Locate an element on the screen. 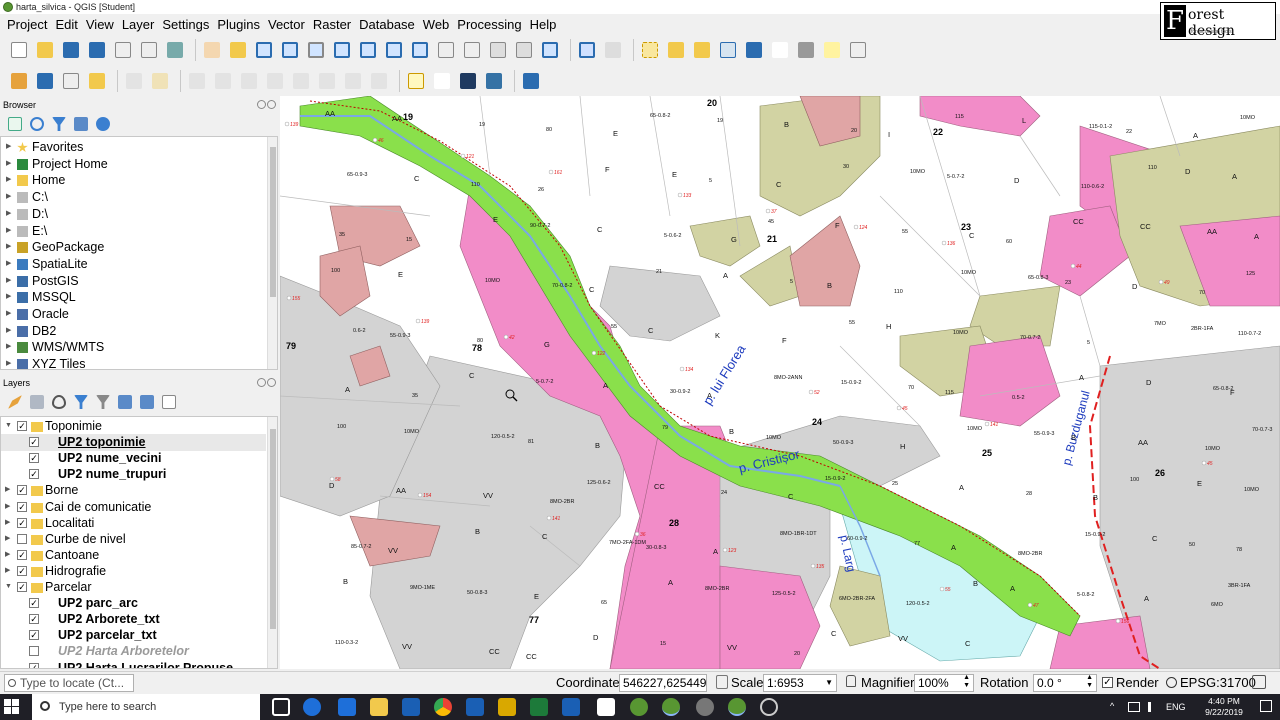 This screenshot has height=720, width=1280. browser-item-wms-wmts: ▶ WMS/WMTS is located at coordinates (133, 347).